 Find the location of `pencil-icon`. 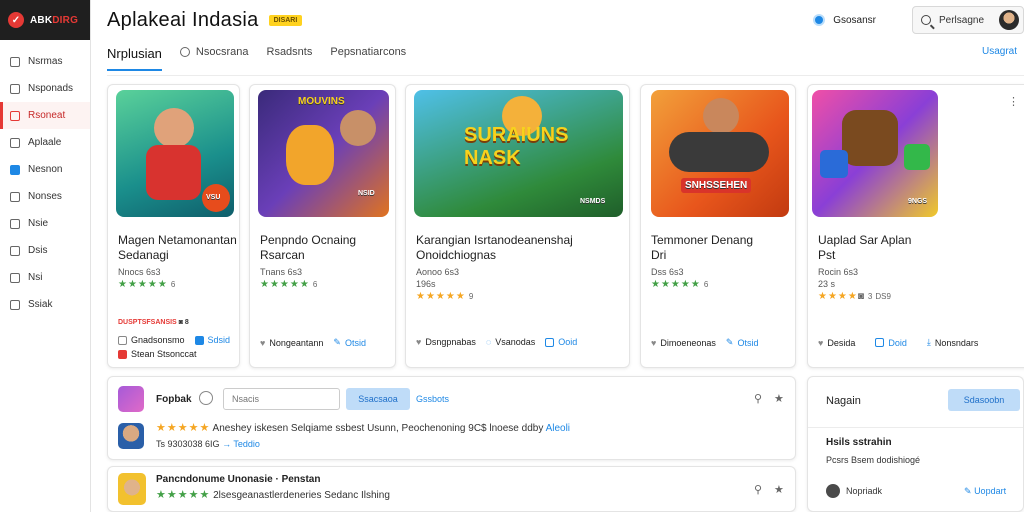

pencil-icon is located at coordinates (15, 250).